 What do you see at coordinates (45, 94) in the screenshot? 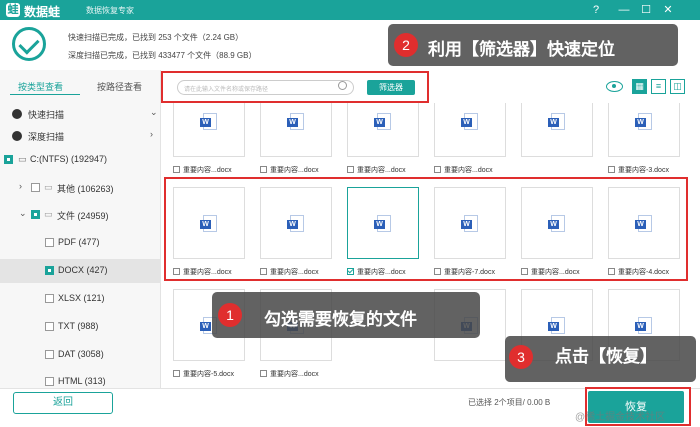
I see `active-tab-underline` at bounding box center [45, 94].